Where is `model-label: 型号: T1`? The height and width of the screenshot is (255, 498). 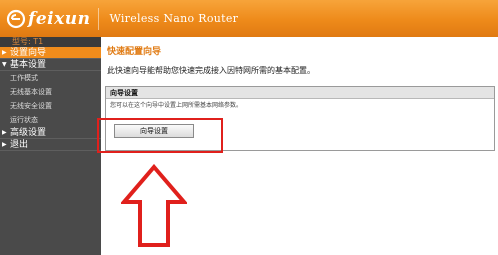 model-label: 型号: T1 is located at coordinates (50, 42).